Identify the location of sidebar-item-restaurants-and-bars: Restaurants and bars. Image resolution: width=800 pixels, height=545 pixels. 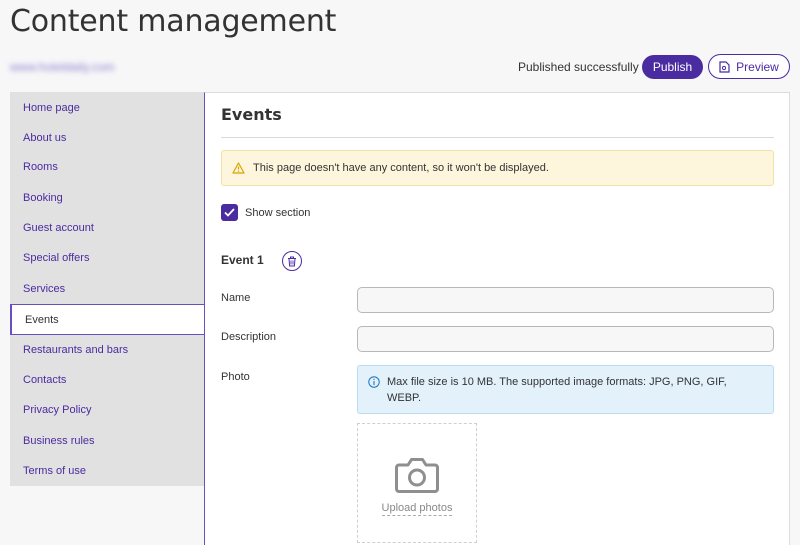
(107, 349).